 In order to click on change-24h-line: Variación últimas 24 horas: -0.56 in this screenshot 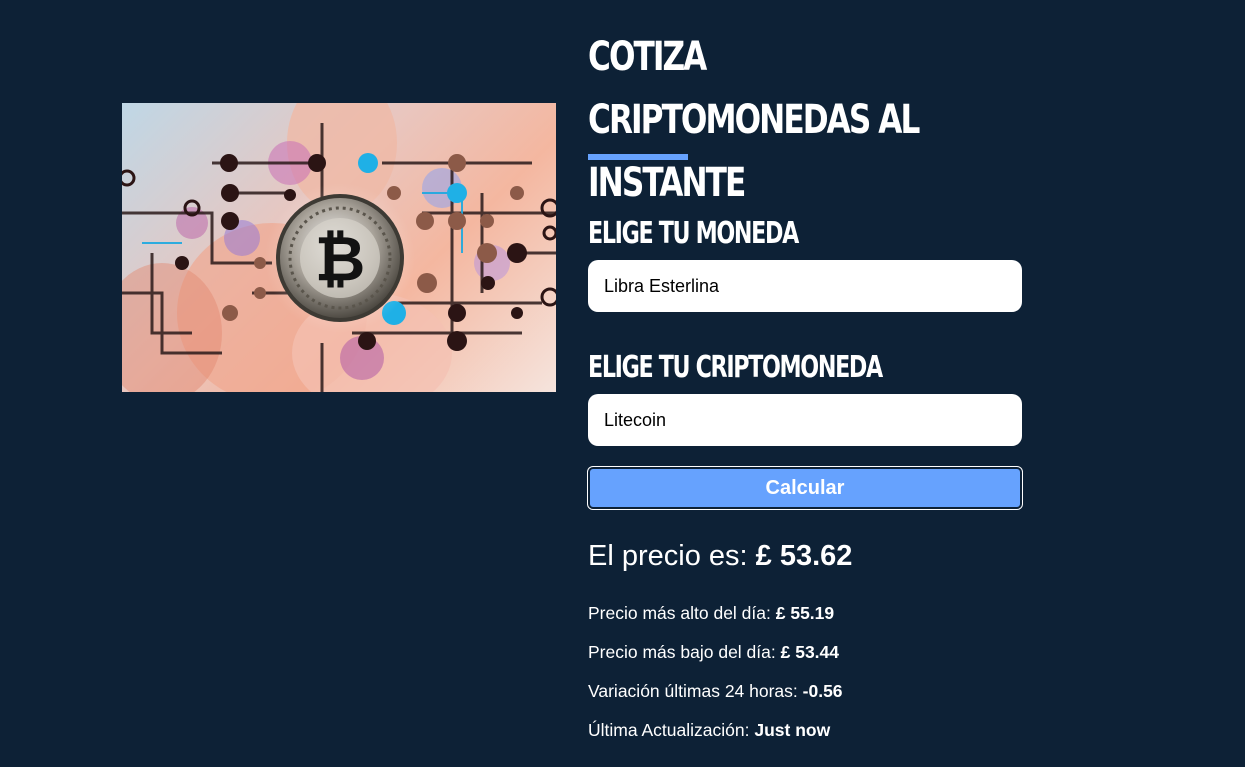, I will do `click(715, 691)`.